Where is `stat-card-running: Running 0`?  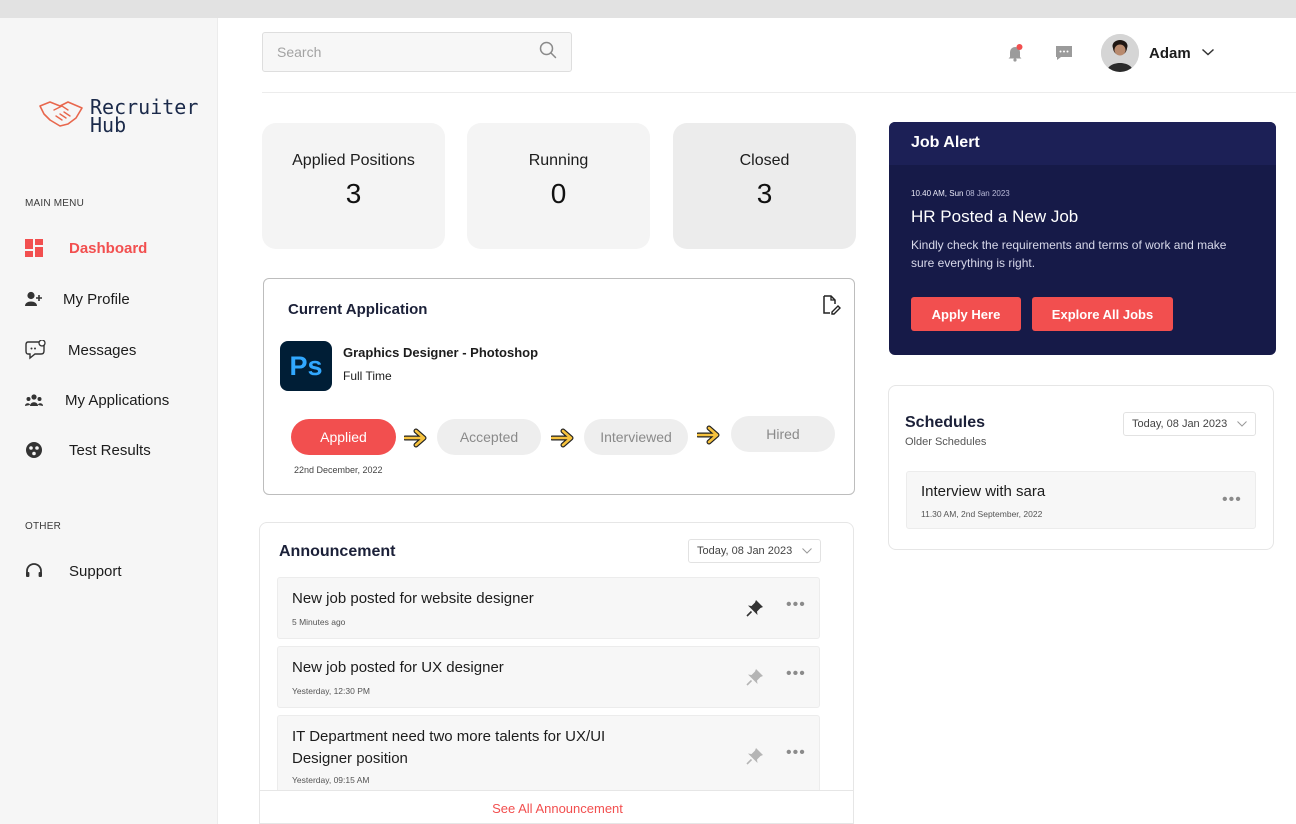 stat-card-running: Running 0 is located at coordinates (558, 186).